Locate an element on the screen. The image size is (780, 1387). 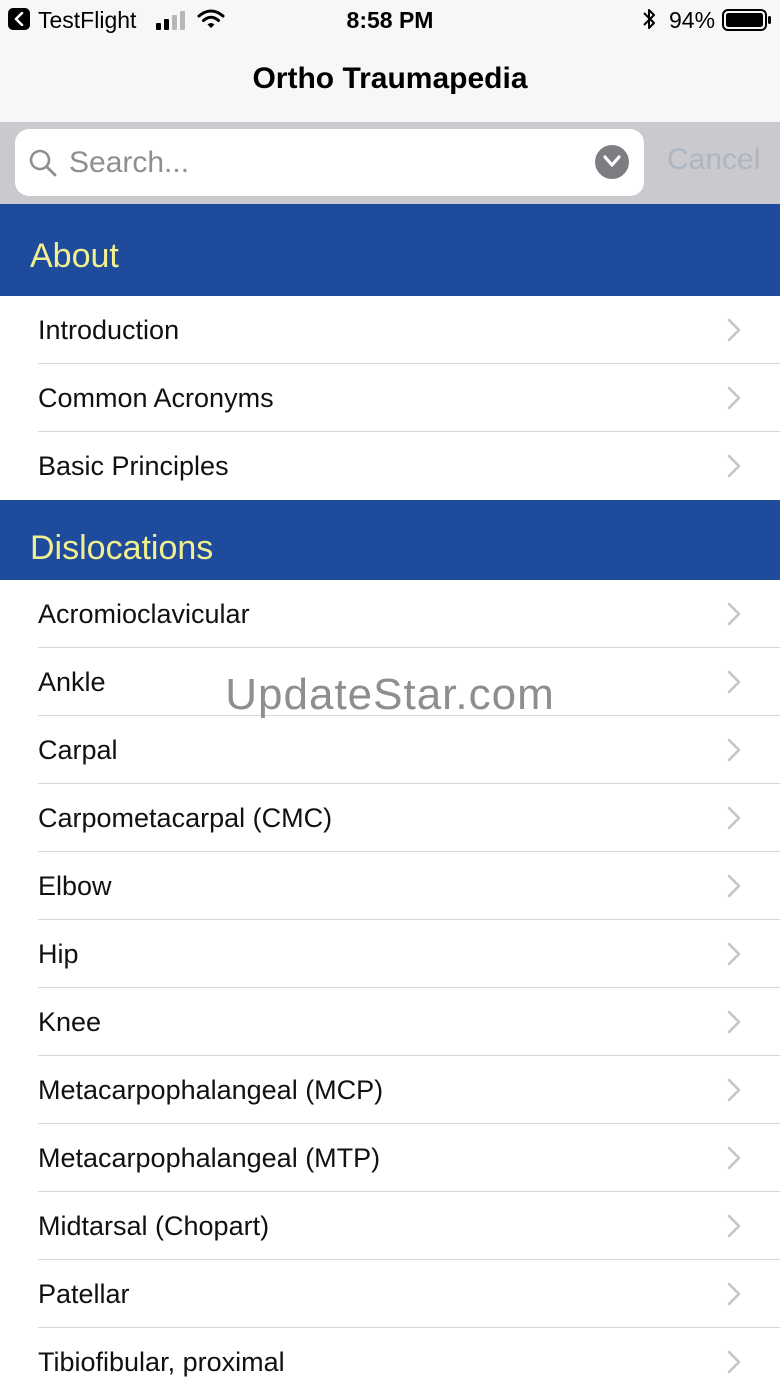
list-item: Ankle is located at coordinates (390, 682).